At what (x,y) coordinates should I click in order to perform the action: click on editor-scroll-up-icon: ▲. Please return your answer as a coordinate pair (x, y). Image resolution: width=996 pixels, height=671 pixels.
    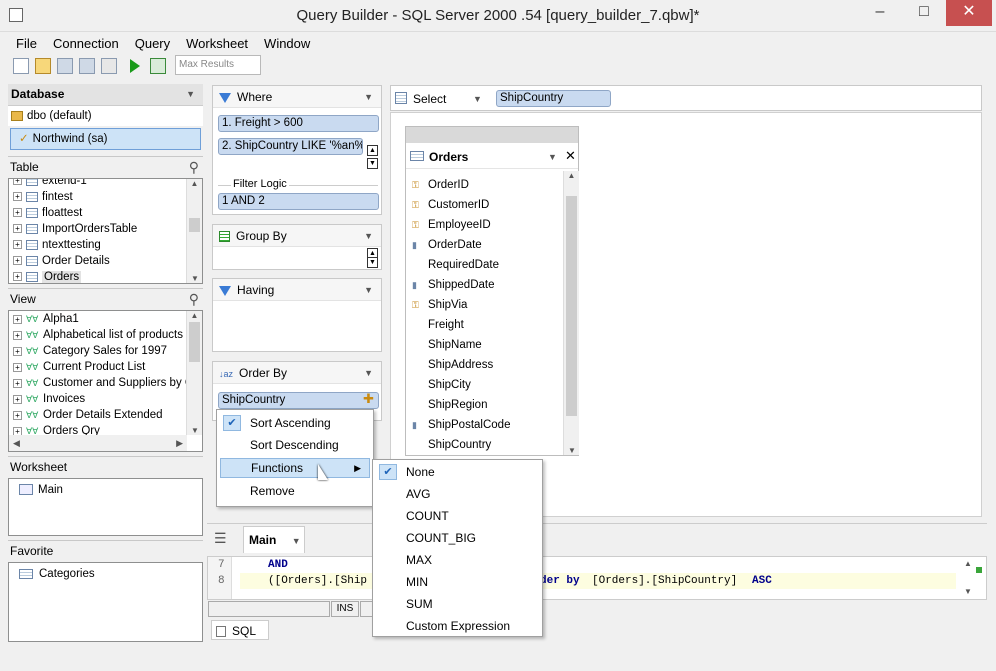
    Looking at the image, I should click on (968, 563).